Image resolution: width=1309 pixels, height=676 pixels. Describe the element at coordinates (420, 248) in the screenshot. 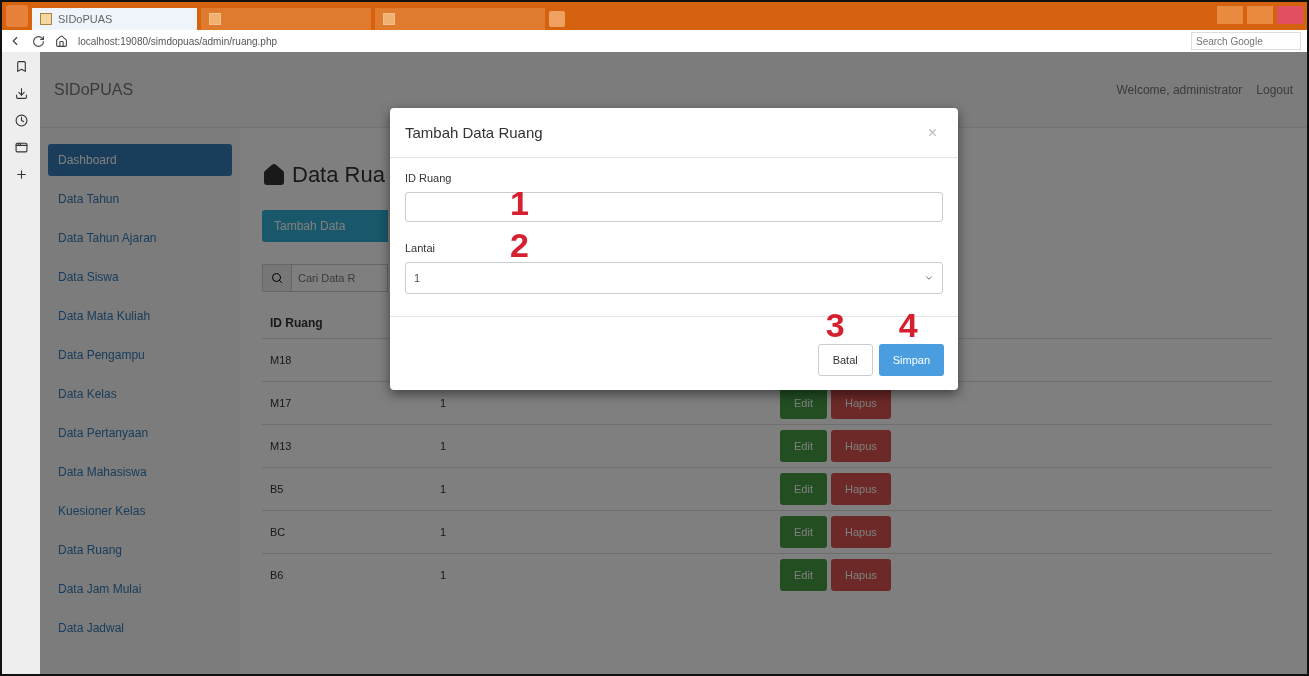

I see `field-label: Lantai` at that location.